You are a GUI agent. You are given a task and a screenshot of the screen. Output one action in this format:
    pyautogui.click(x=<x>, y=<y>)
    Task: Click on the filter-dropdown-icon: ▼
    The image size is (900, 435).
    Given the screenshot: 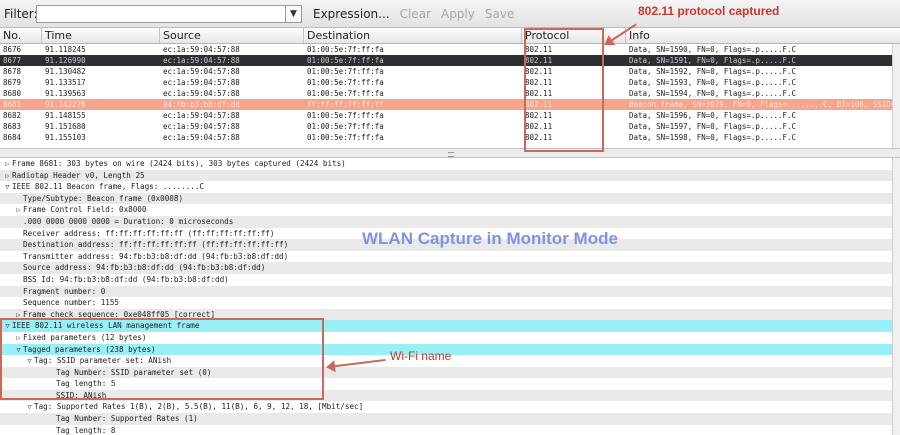 What is the action you would take?
    pyautogui.click(x=294, y=13)
    